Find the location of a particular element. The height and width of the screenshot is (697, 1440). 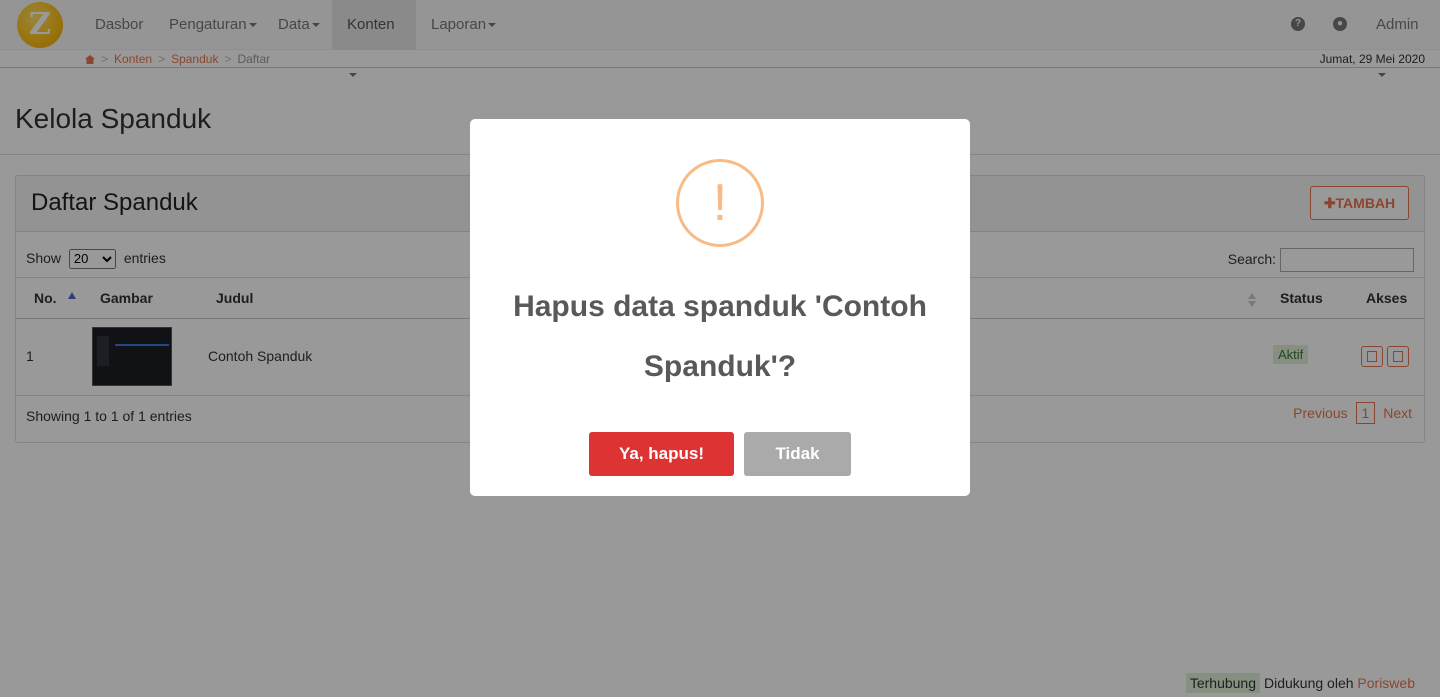

warning-icon: ! is located at coordinates (720, 203).